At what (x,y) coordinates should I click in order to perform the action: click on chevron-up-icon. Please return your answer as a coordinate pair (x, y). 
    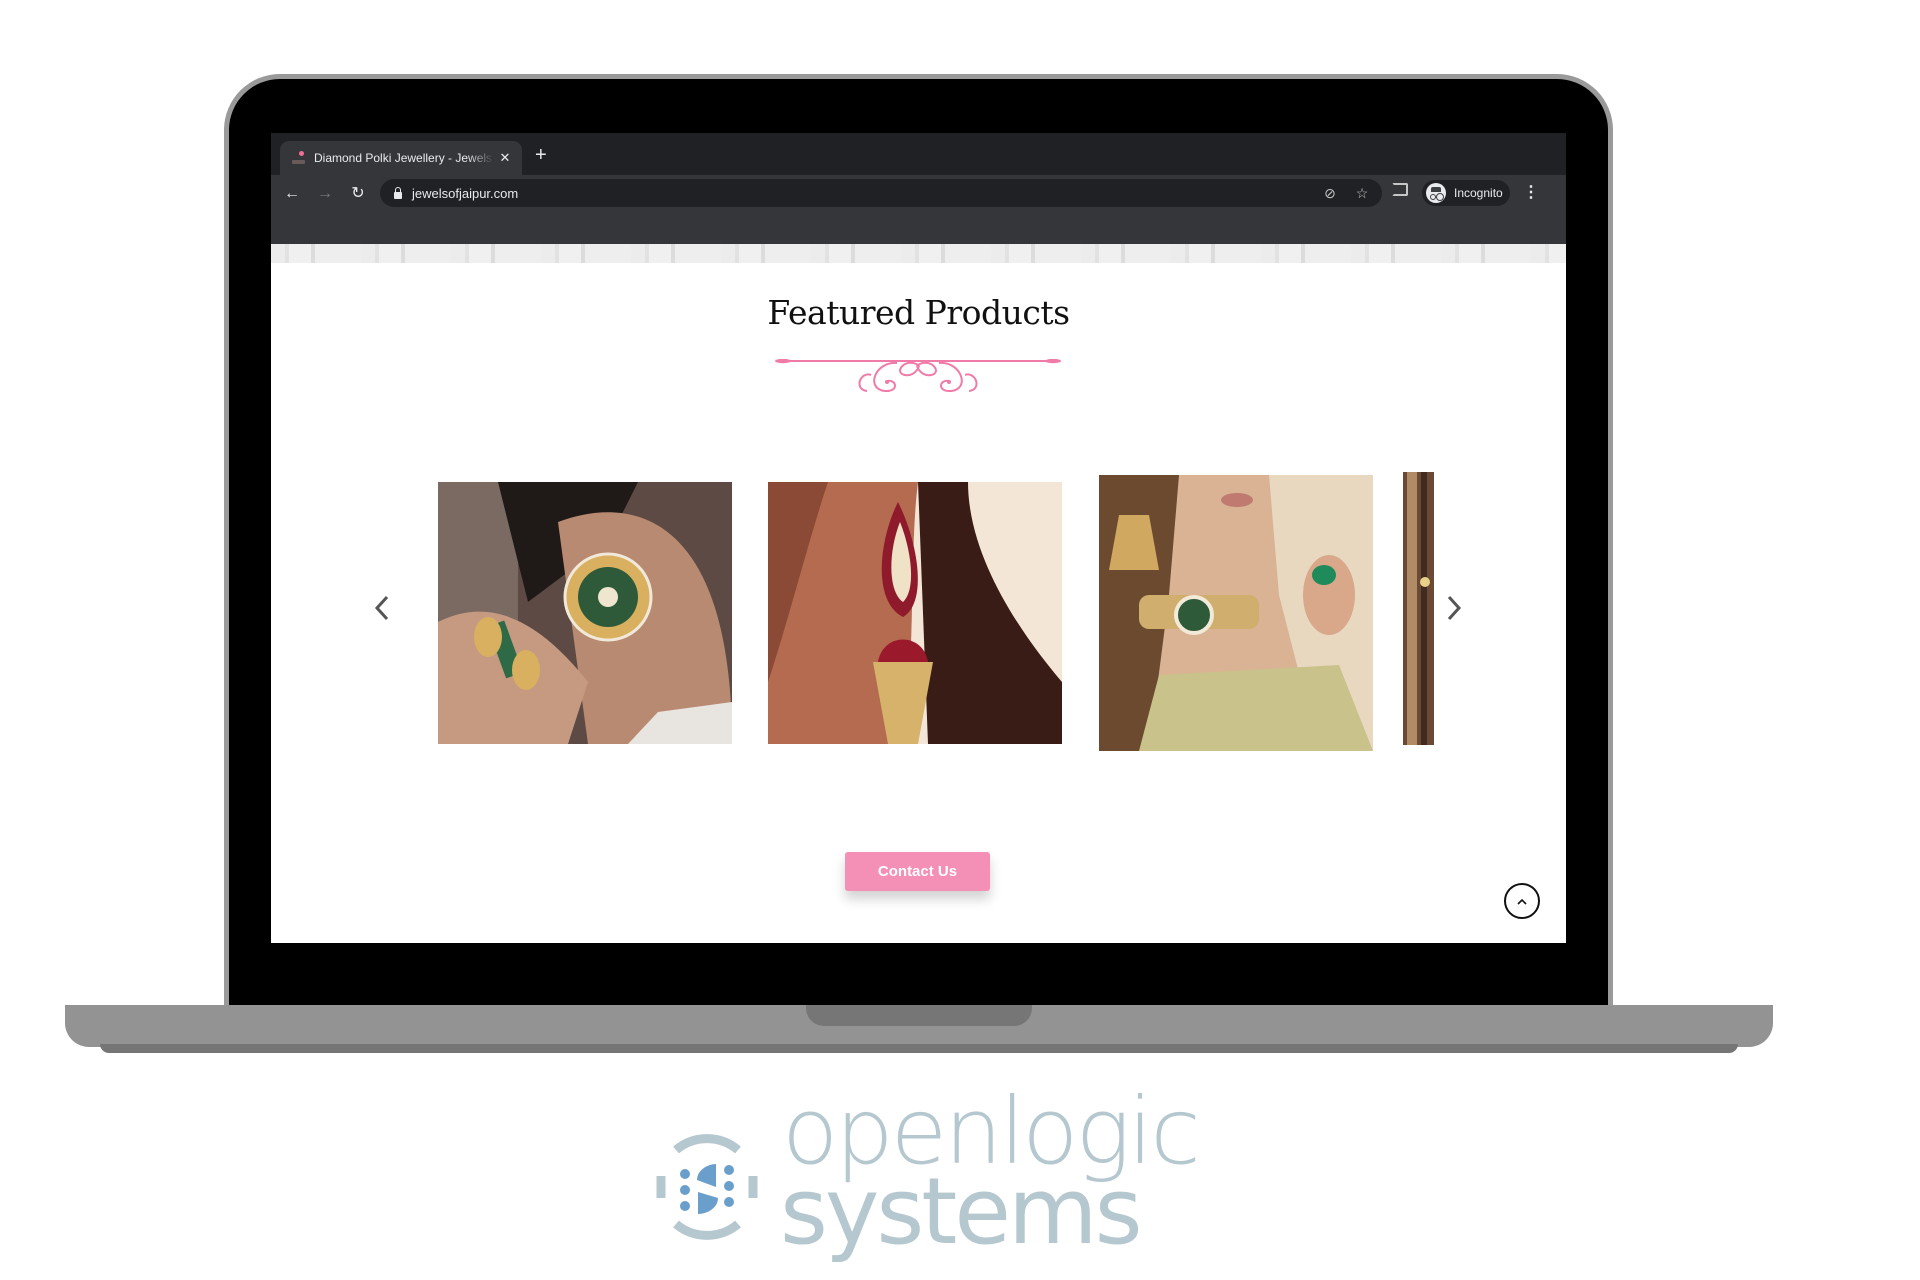
    Looking at the image, I should click on (1522, 901).